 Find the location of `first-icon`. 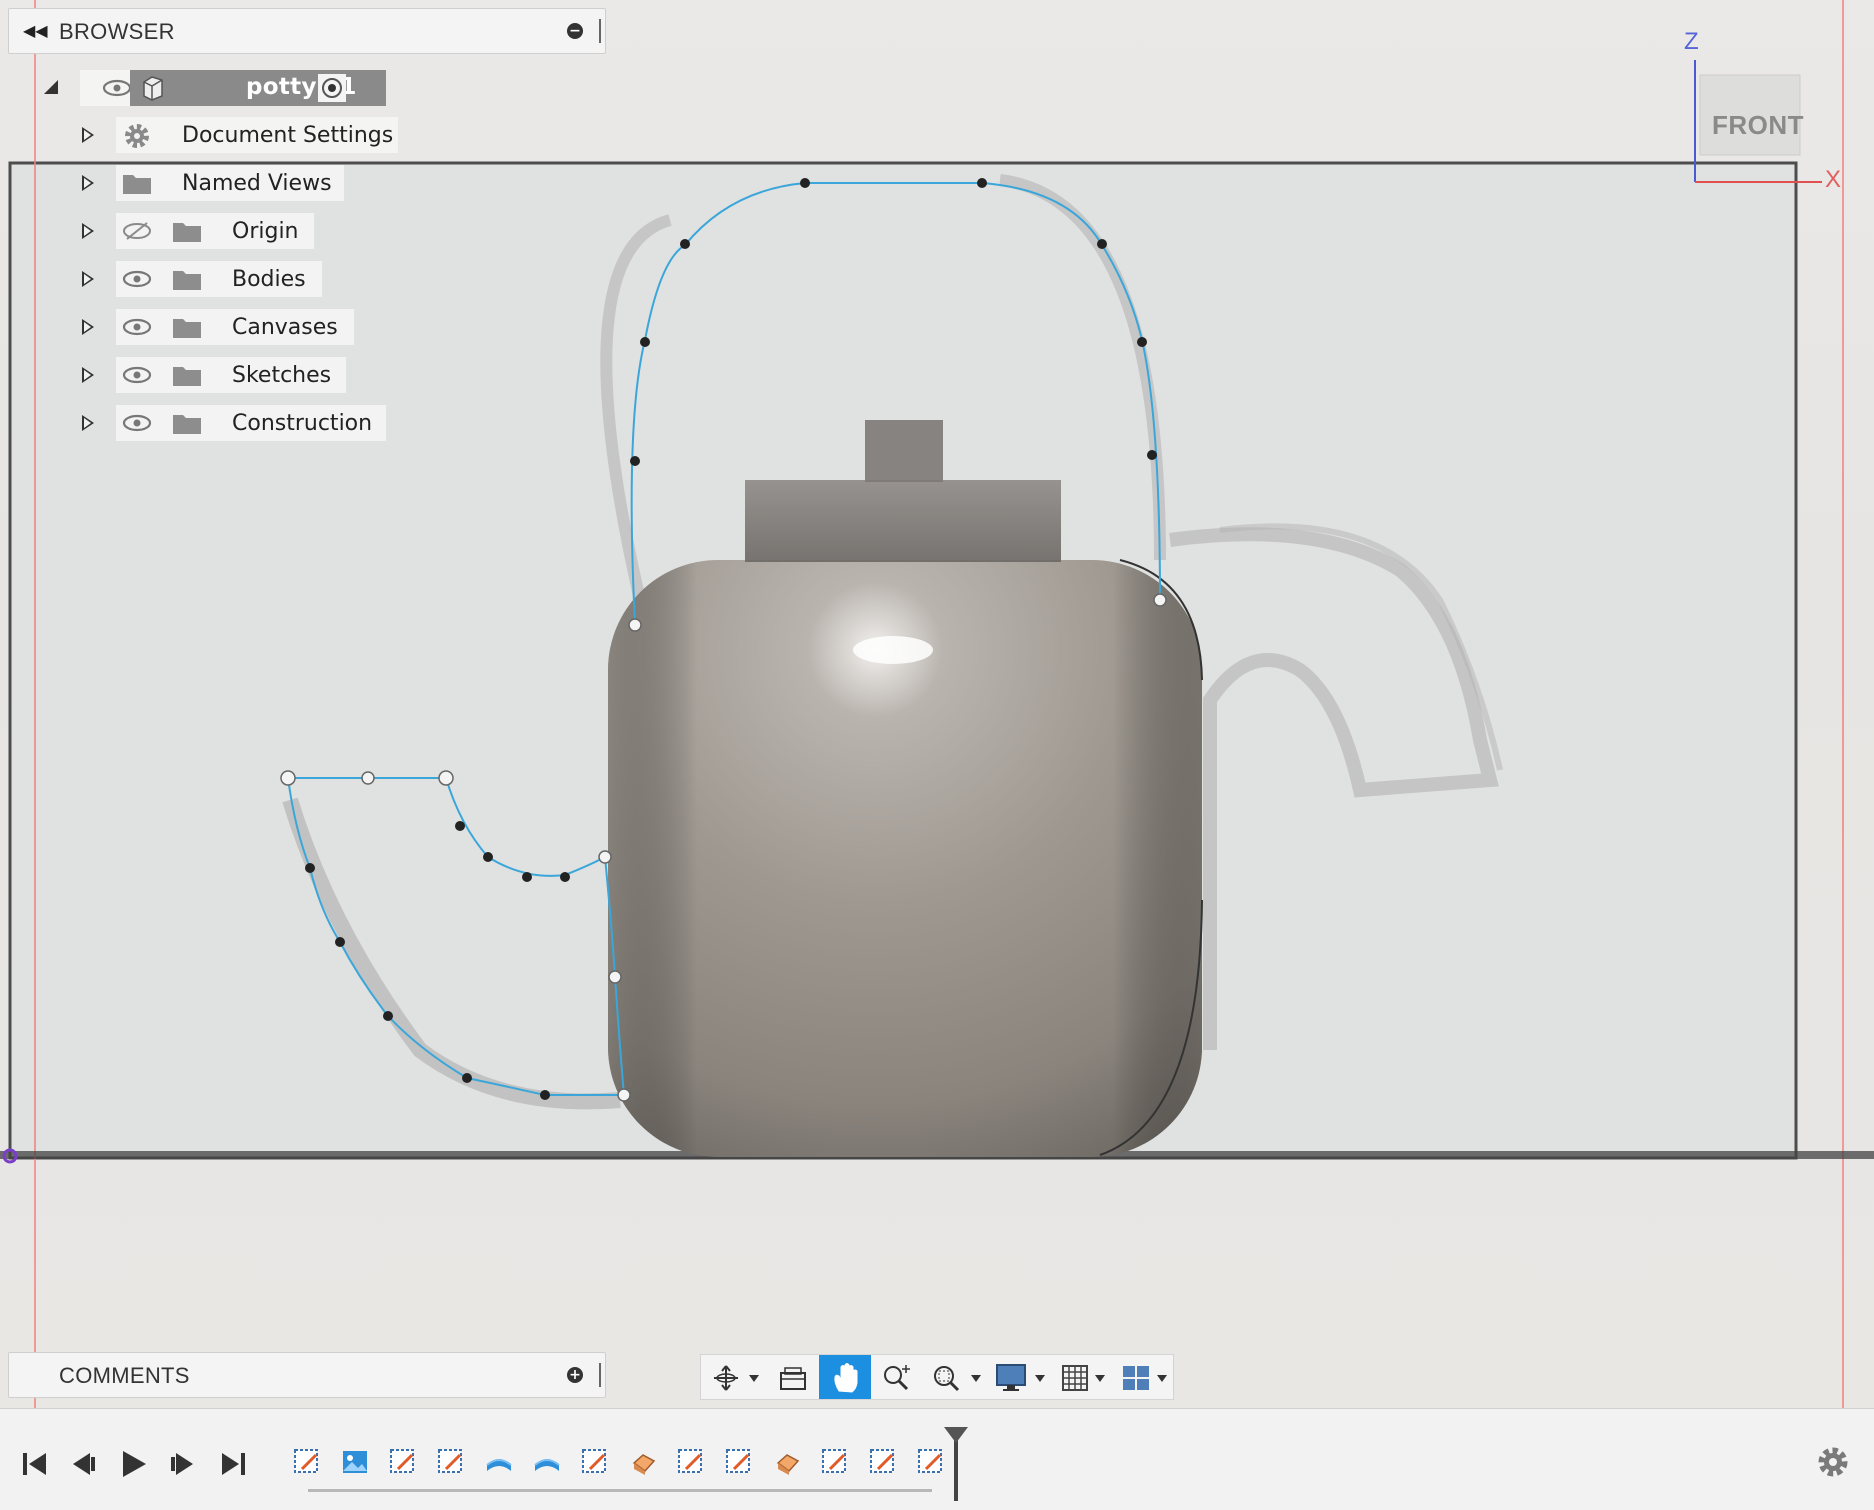

first-icon is located at coordinates (35, 1464).